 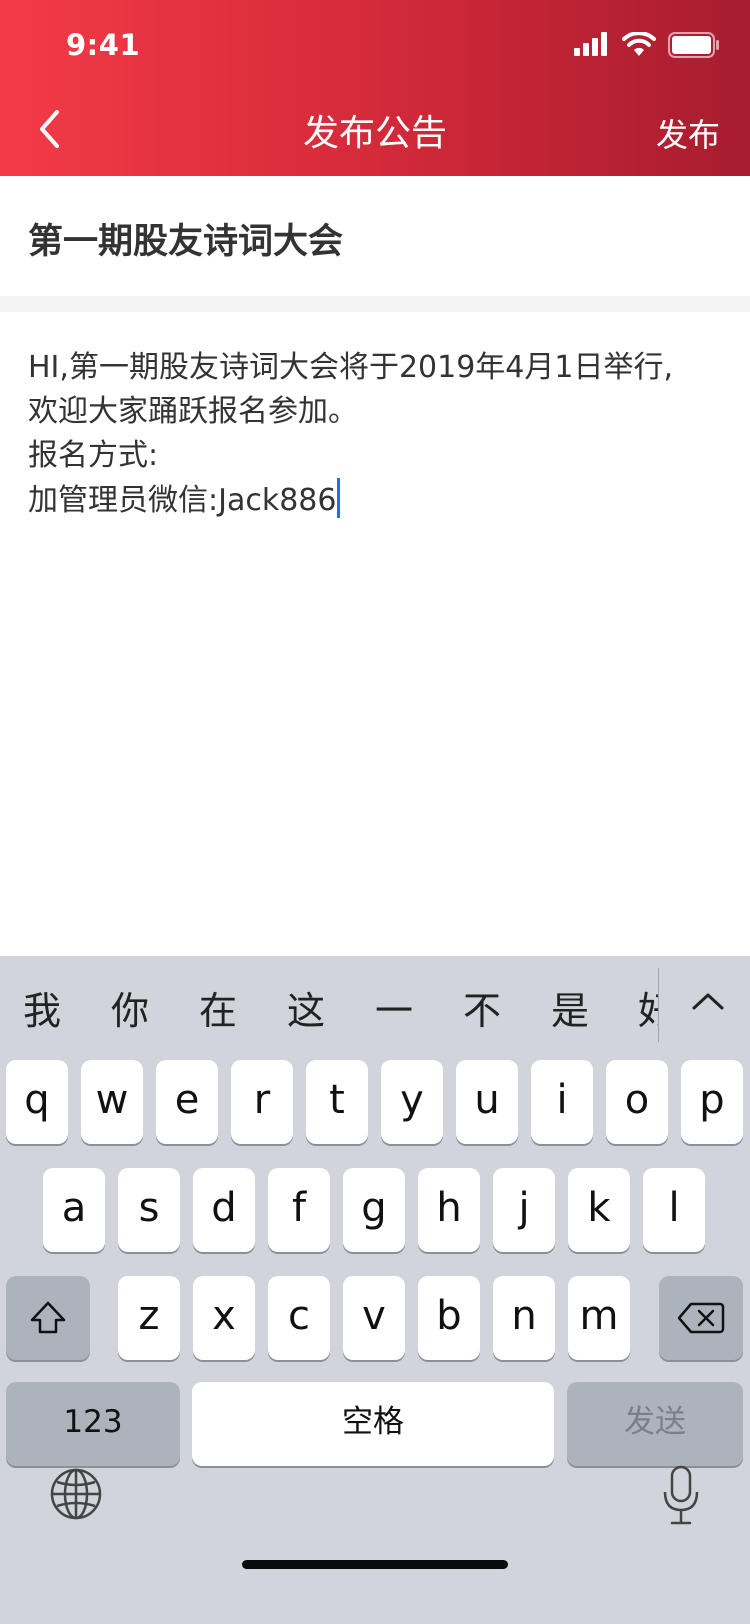 What do you see at coordinates (299, 1210) in the screenshot?
I see `key-f: f` at bounding box center [299, 1210].